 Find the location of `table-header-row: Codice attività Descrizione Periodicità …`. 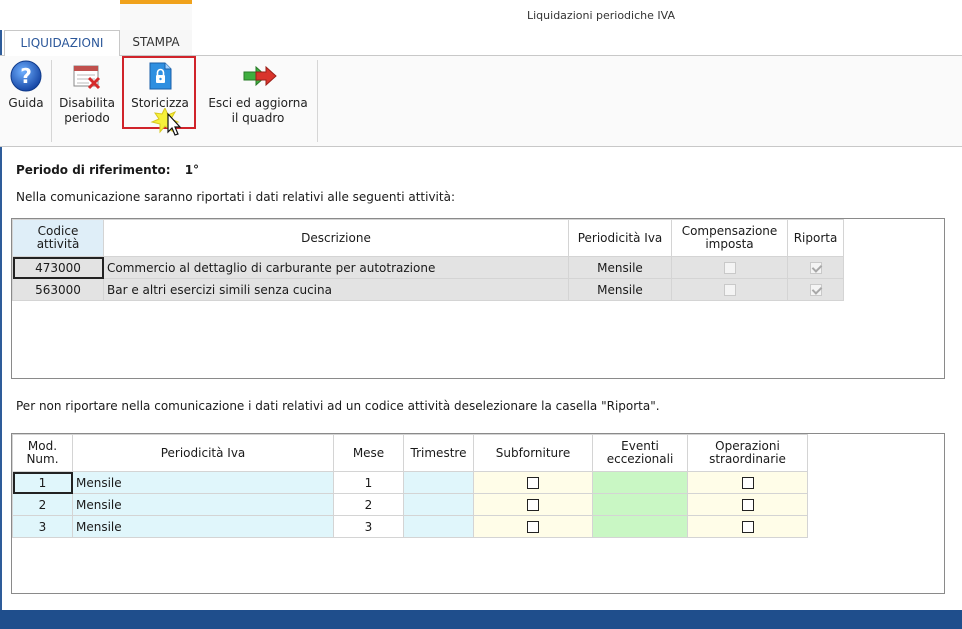

table-header-row: Codice attività Descrizione Periodicità … is located at coordinates (428, 238).